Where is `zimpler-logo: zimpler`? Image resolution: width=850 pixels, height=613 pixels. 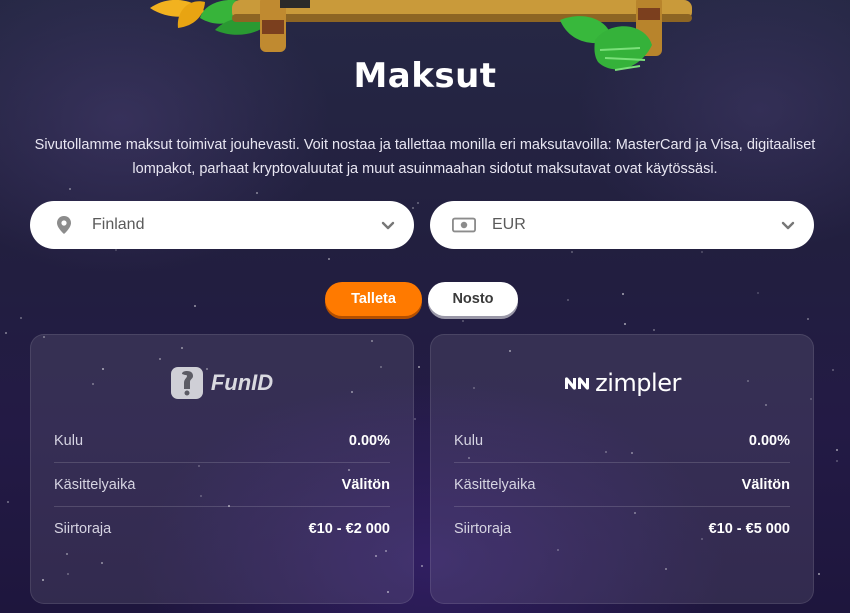 zimpler-logo: zimpler is located at coordinates (622, 383).